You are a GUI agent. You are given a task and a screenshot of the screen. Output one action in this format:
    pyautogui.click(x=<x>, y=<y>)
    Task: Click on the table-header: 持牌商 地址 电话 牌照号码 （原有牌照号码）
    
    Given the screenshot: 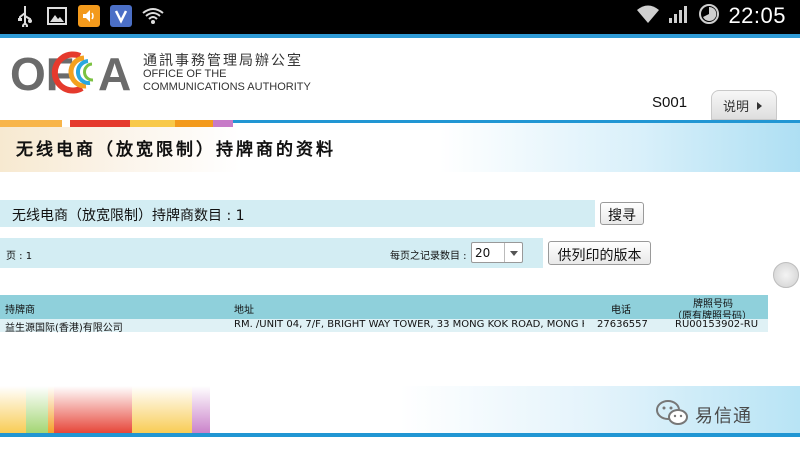 What is the action you would take?
    pyautogui.click(x=384, y=308)
    